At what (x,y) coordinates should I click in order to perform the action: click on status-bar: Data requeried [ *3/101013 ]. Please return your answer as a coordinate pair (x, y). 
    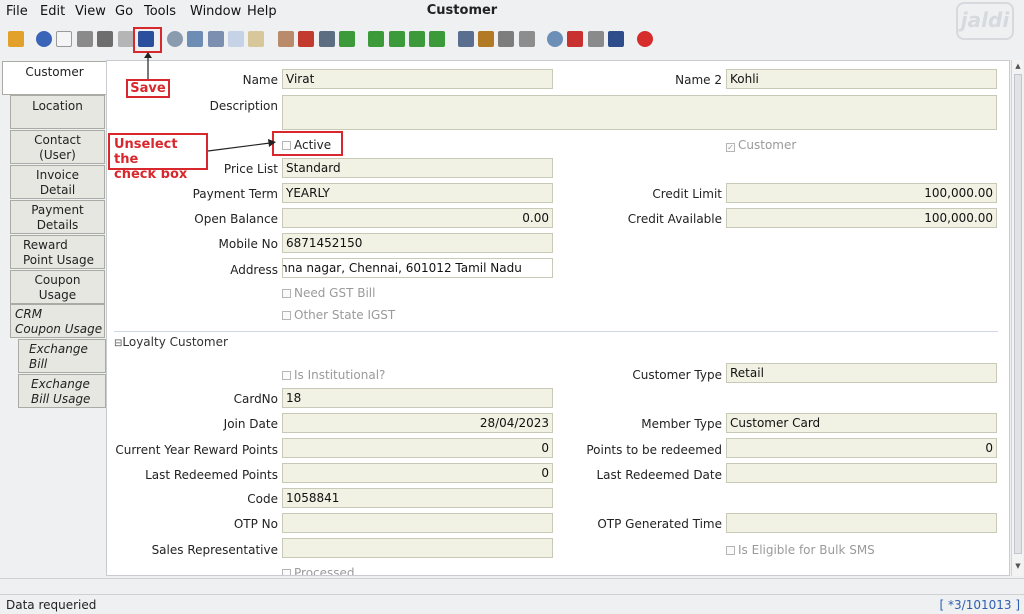
    Looking at the image, I should click on (512, 604).